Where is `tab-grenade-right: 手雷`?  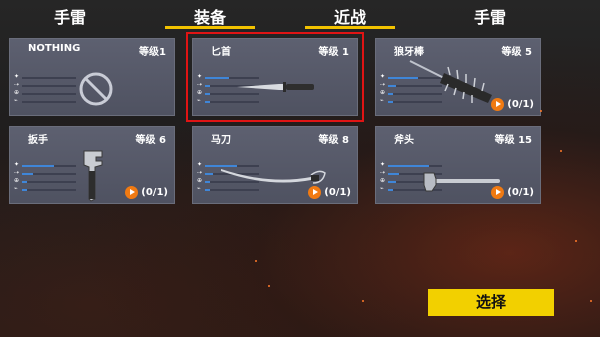
tab-grenade-right: 手雷 is located at coordinates (490, 16).